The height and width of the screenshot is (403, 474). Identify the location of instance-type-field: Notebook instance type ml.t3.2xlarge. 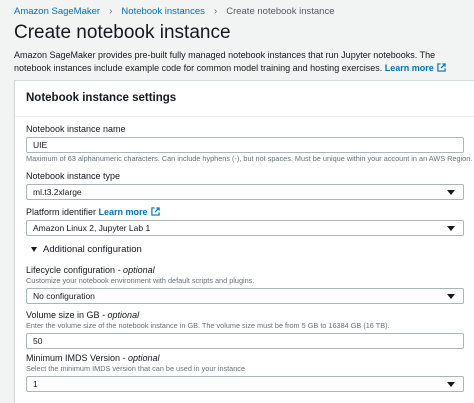
(245, 185).